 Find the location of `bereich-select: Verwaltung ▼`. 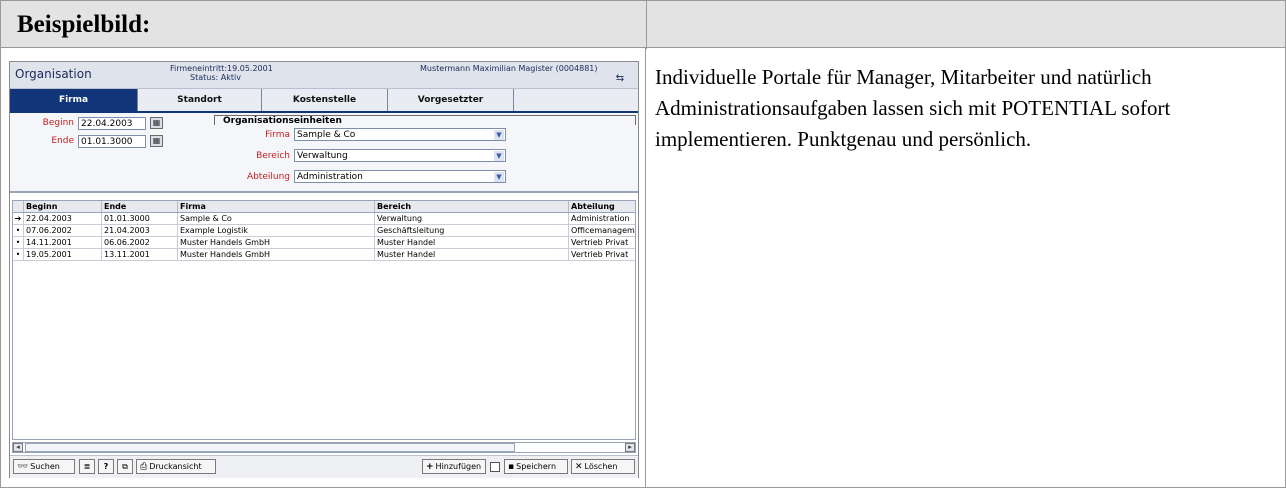

bereich-select: Verwaltung ▼ is located at coordinates (400, 155).